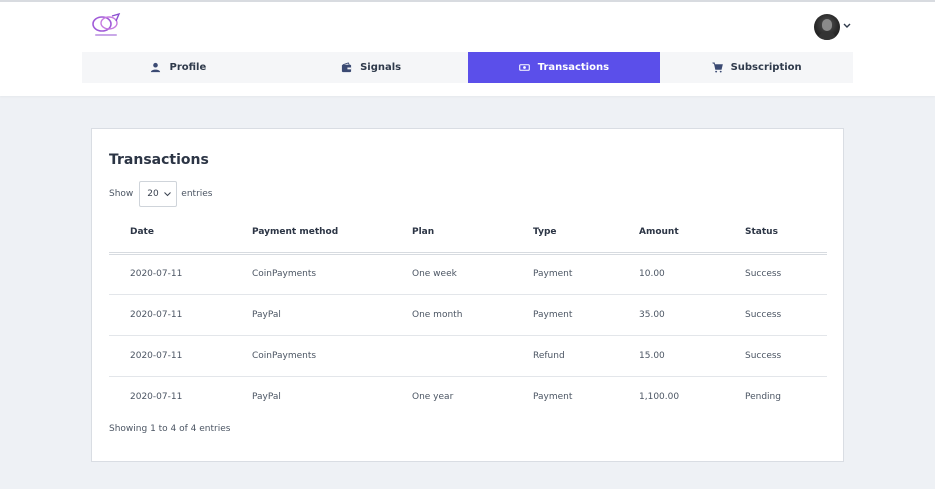  Describe the element at coordinates (311, 234) in the screenshot. I see `column-header-payment-method: Payment method` at that location.